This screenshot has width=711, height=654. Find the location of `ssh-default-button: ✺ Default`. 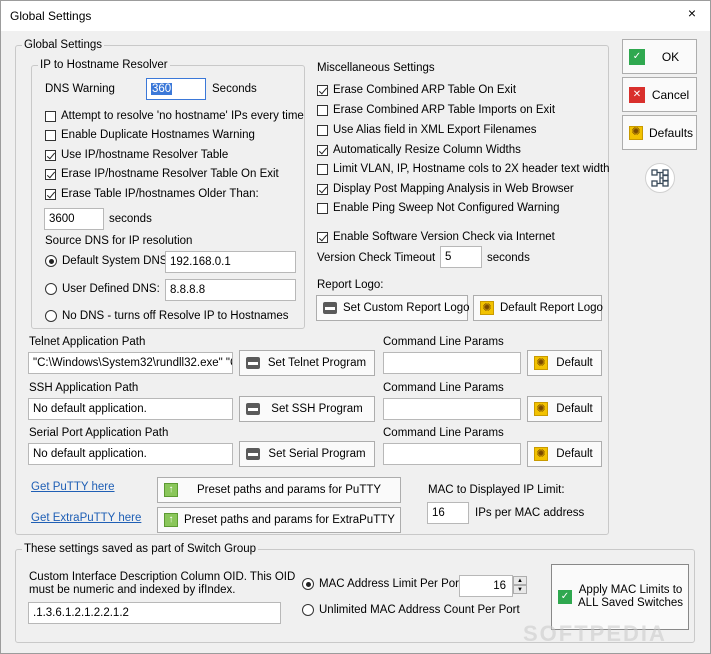

ssh-default-button: ✺ Default is located at coordinates (564, 409).